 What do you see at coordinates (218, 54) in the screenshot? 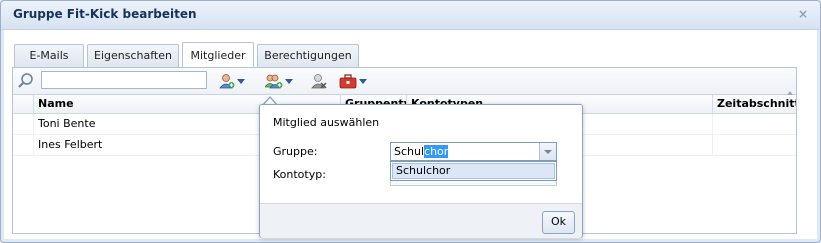
I see `tab-mitglieder: Mitglieder` at bounding box center [218, 54].